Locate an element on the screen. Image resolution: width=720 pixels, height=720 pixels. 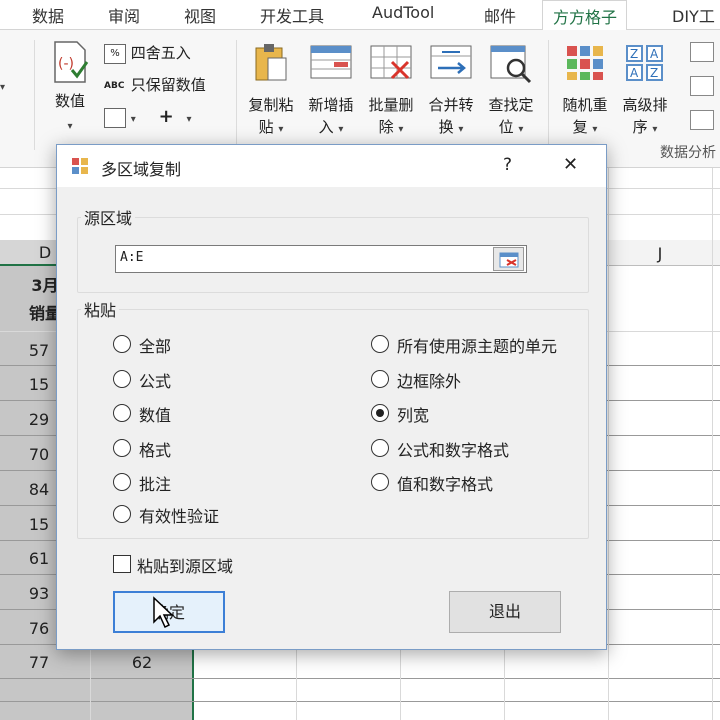
copy-paste-label-2: 贴 ▾ is located at coordinates (271, 127).